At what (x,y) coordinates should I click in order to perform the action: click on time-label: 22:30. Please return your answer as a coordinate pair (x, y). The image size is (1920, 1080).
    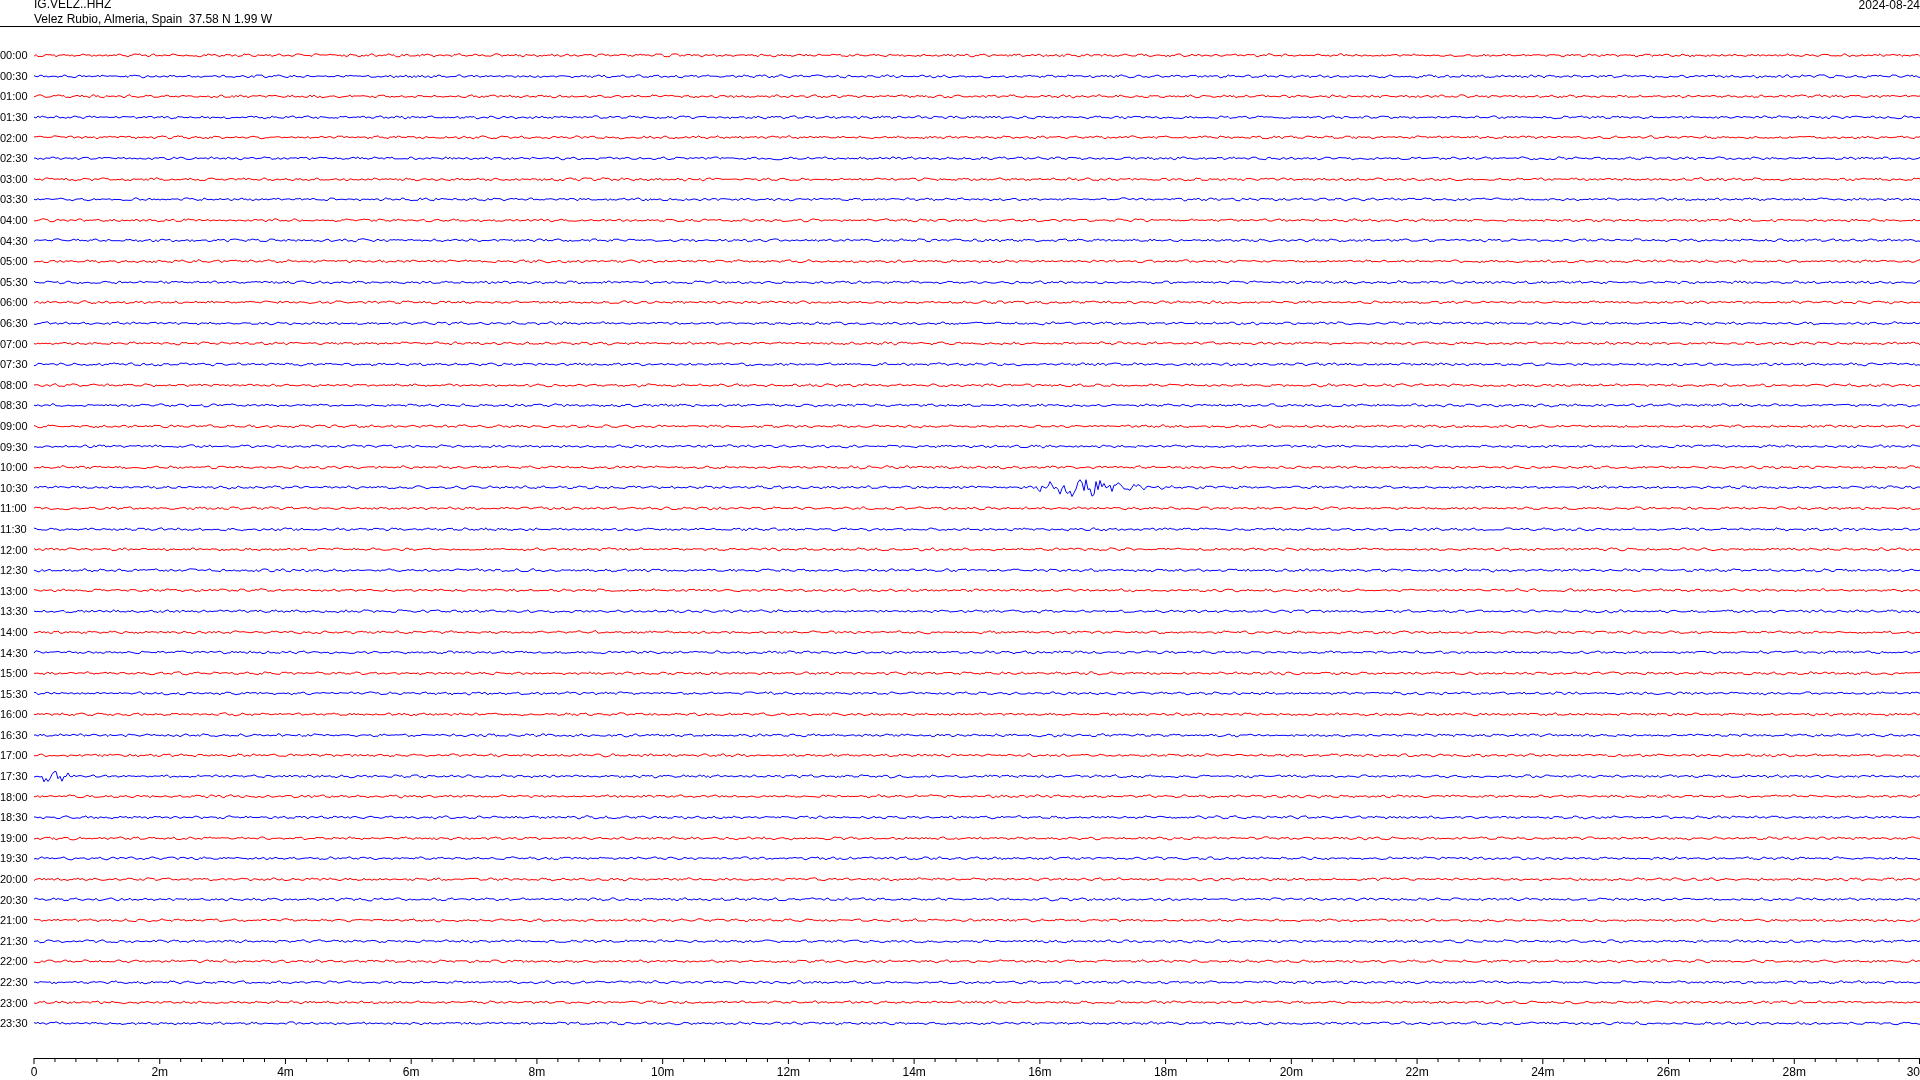
    Looking at the image, I should click on (14, 982).